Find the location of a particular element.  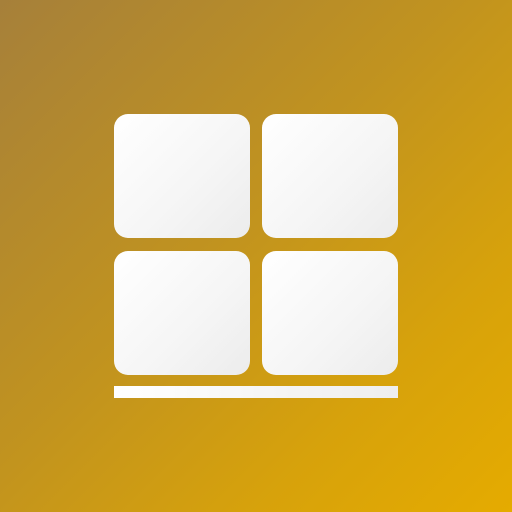

base-bar is located at coordinates (256, 392).